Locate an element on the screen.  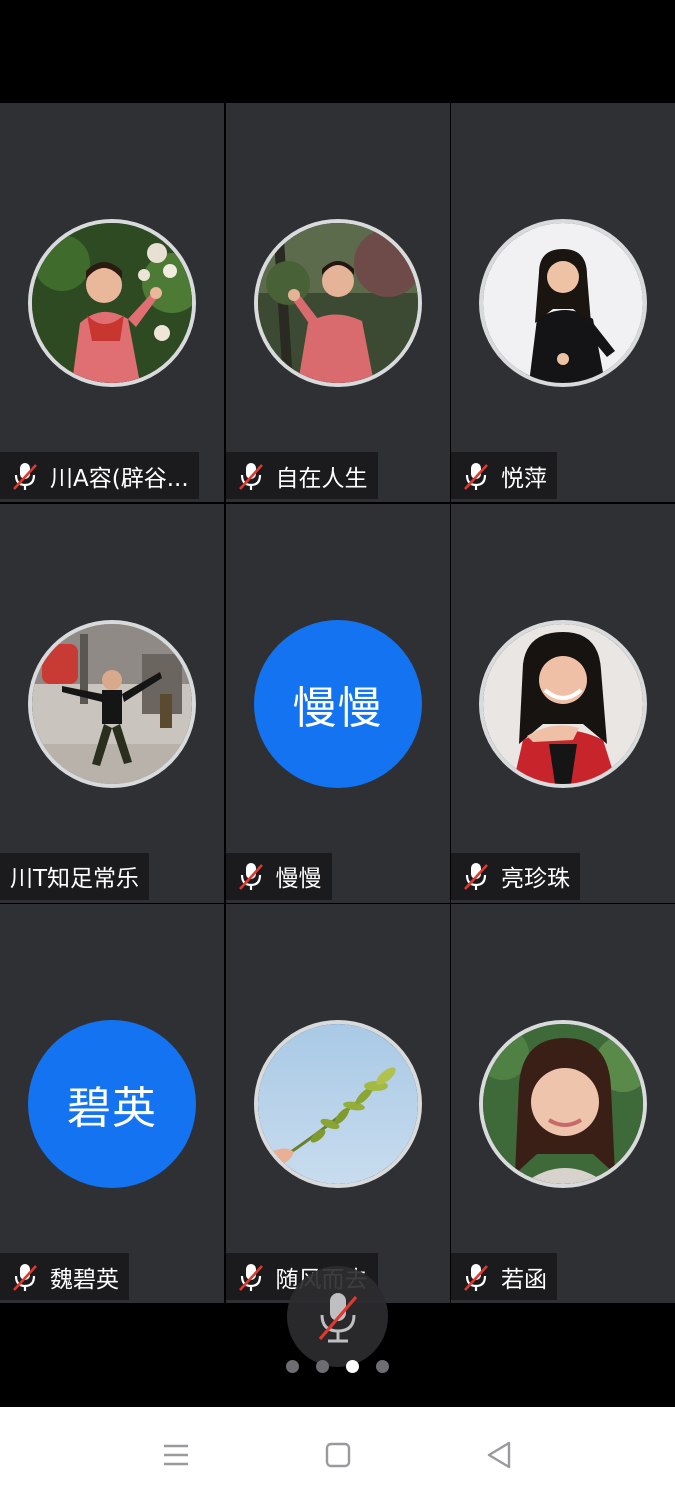
participant-tile: 慢慢 慢慢 is located at coordinates (337, 703).